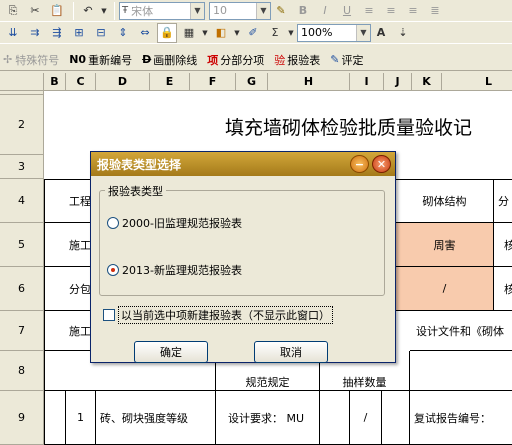 The image size is (512, 445). Describe the element at coordinates (100, 60) in the screenshot. I see `renumber-button: N0 重新编号` at that location.